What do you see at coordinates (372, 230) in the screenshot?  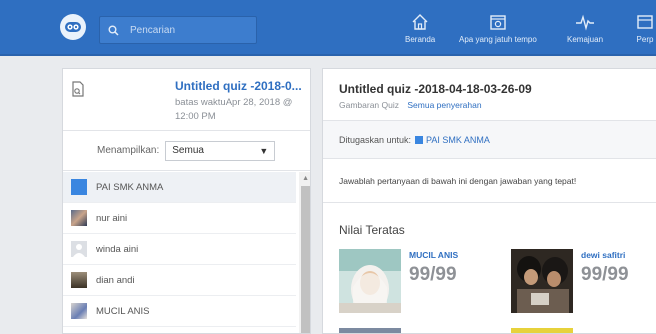 I see `top-scores-heading: Nilai Teratas` at bounding box center [372, 230].